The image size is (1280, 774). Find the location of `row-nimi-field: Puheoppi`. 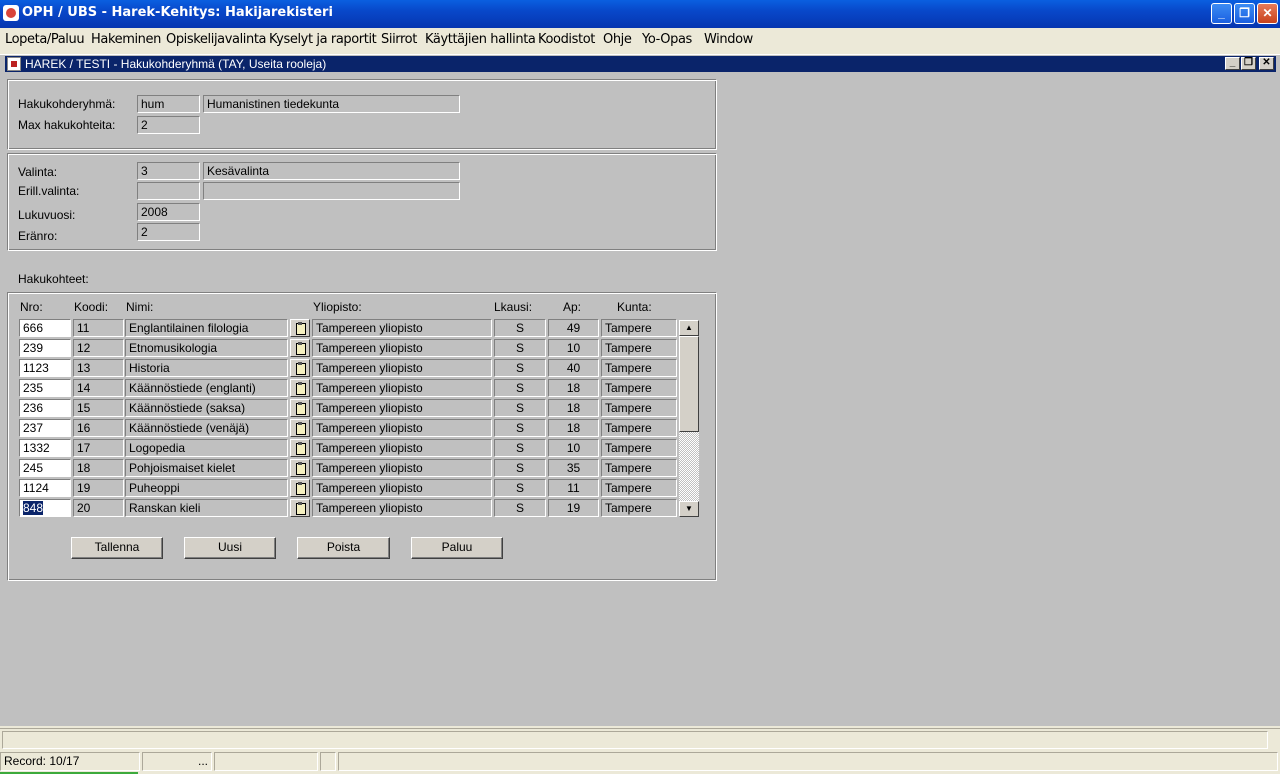

row-nimi-field: Puheoppi is located at coordinates (206, 488).